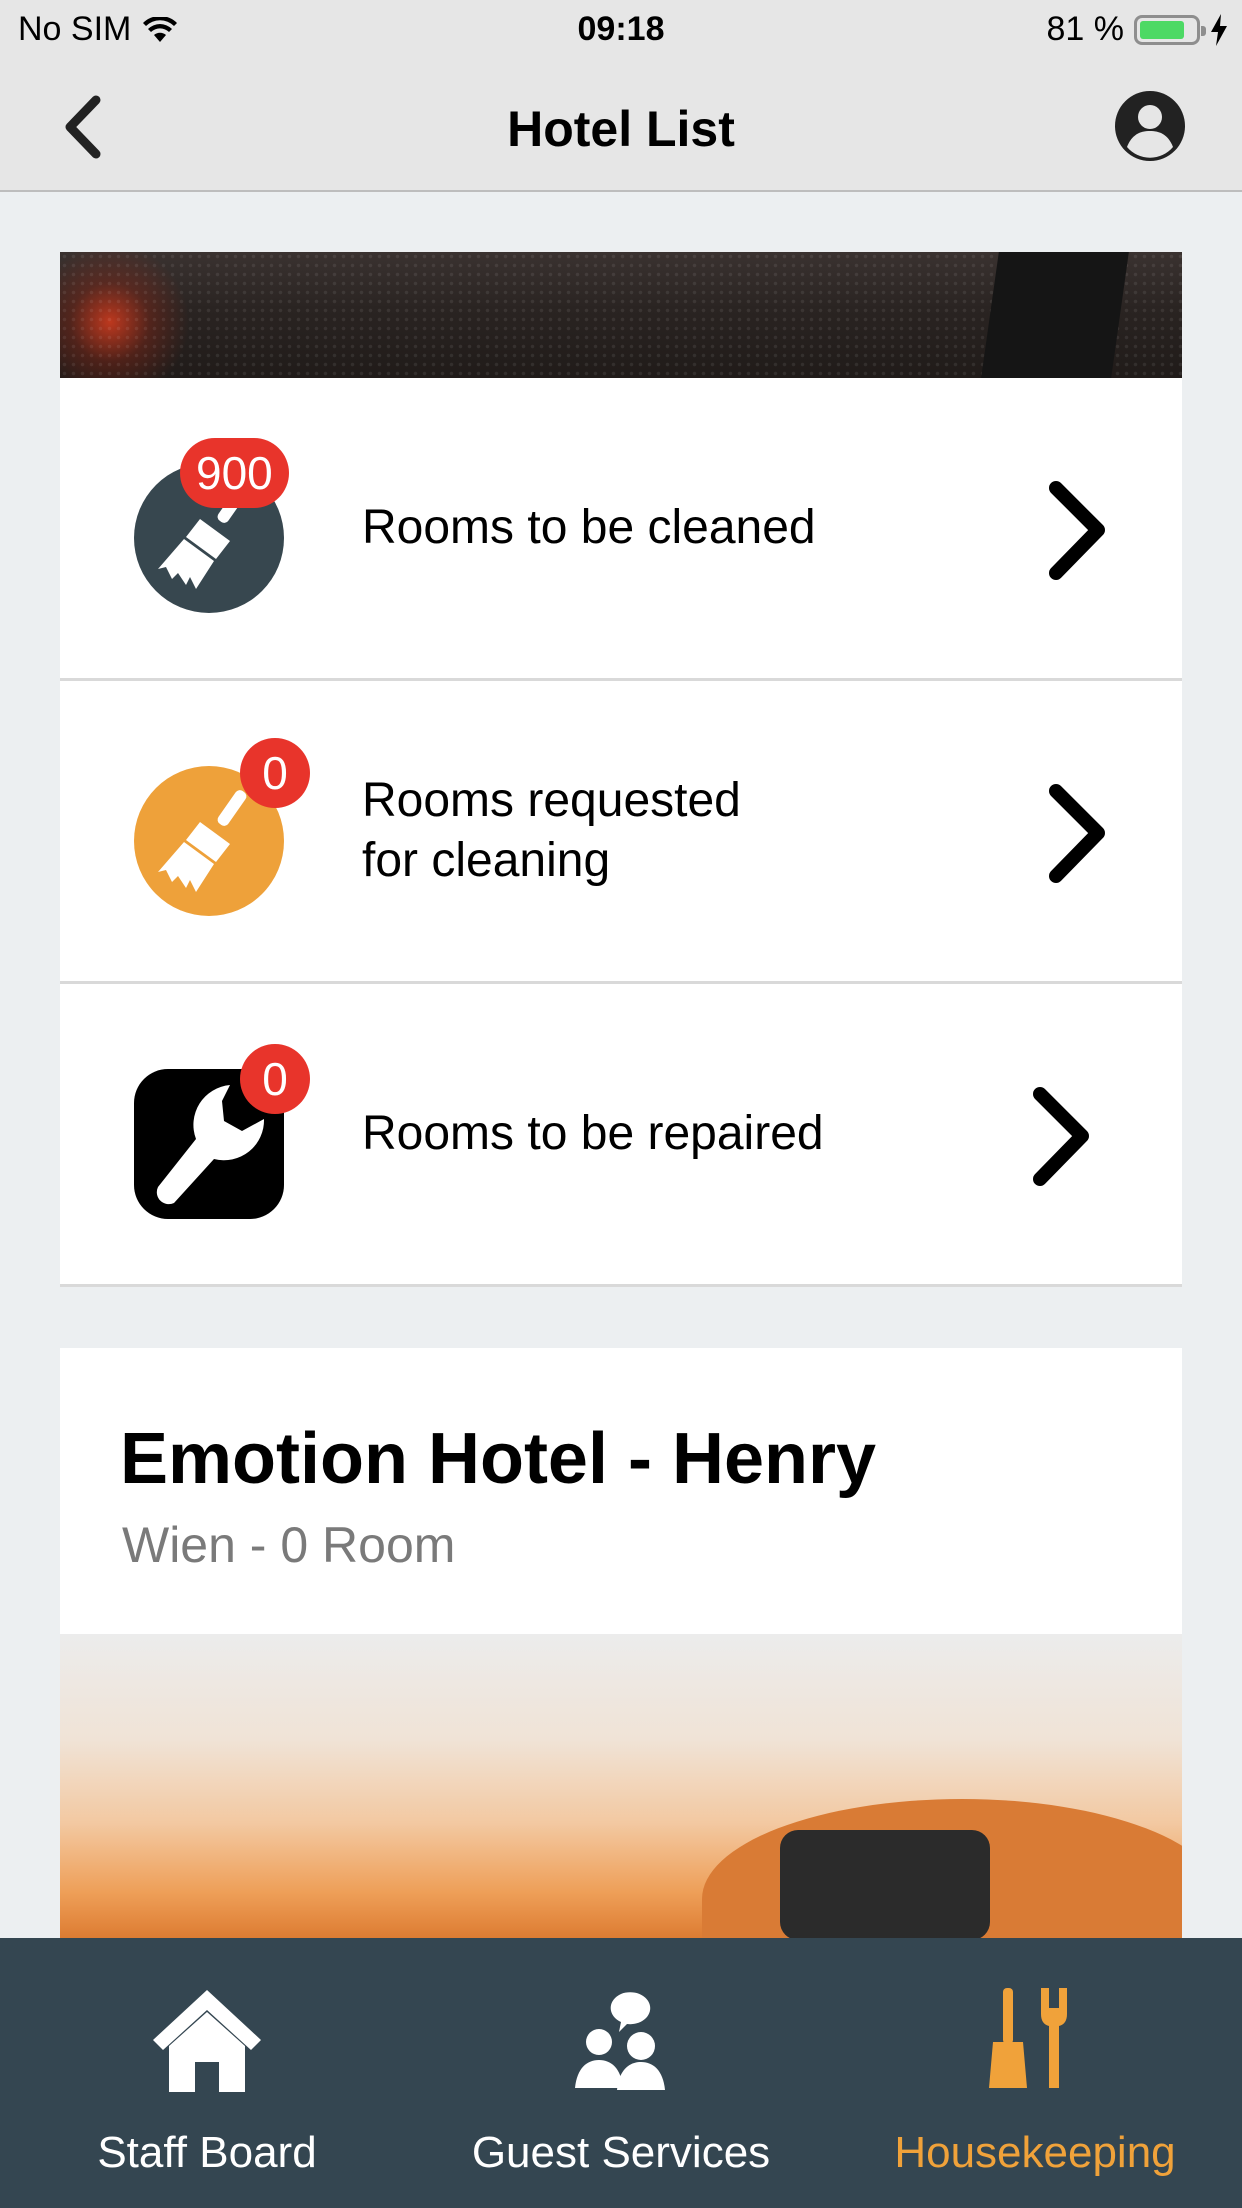 The width and height of the screenshot is (1242, 2208). I want to click on page-title: Hotel List, so click(621, 129).